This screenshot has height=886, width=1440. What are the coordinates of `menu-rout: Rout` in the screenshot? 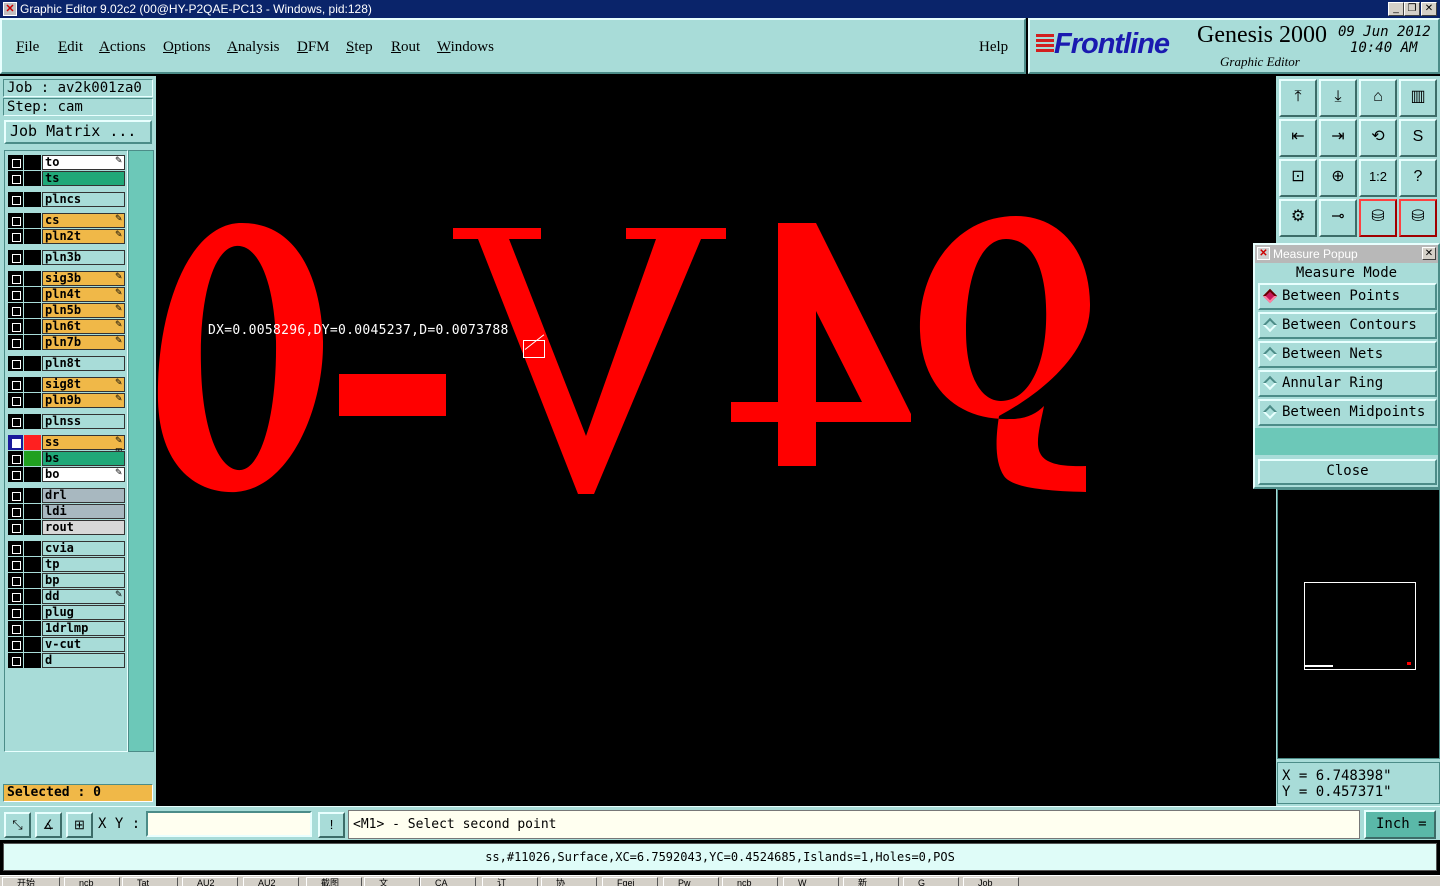 It's located at (405, 47).